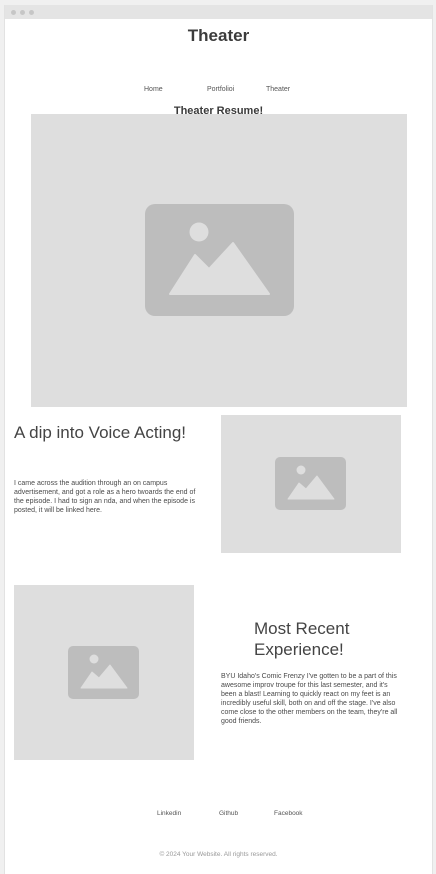  I want to click on nav-link-theater: Theater, so click(278, 89).